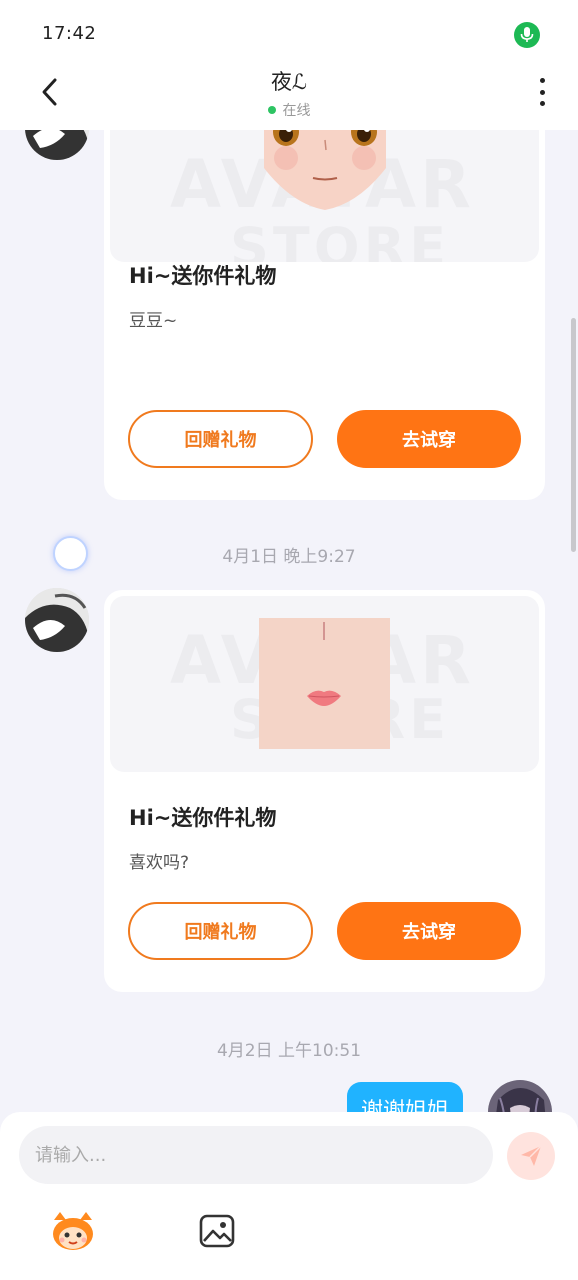 This screenshot has width=578, height=1280. Describe the element at coordinates (256, 1155) in the screenshot. I see `message-input` at that location.